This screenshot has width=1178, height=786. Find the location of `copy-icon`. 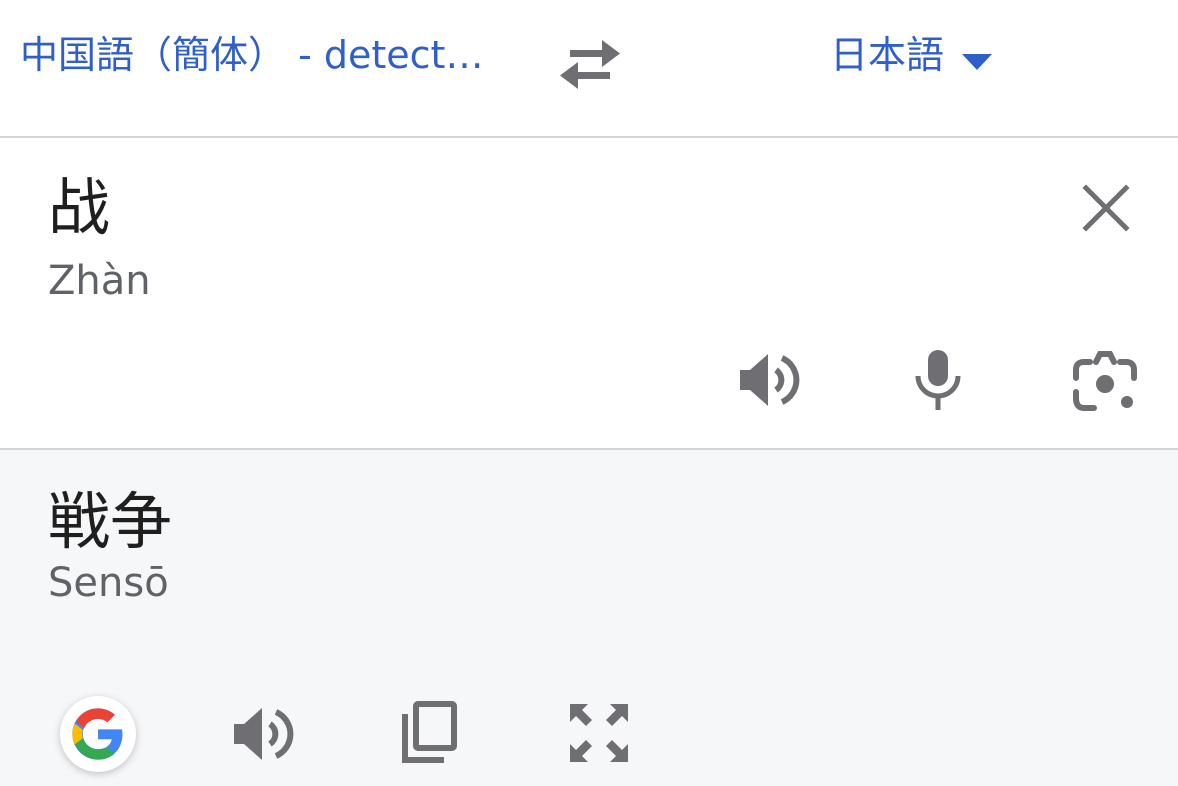

copy-icon is located at coordinates (429, 733).